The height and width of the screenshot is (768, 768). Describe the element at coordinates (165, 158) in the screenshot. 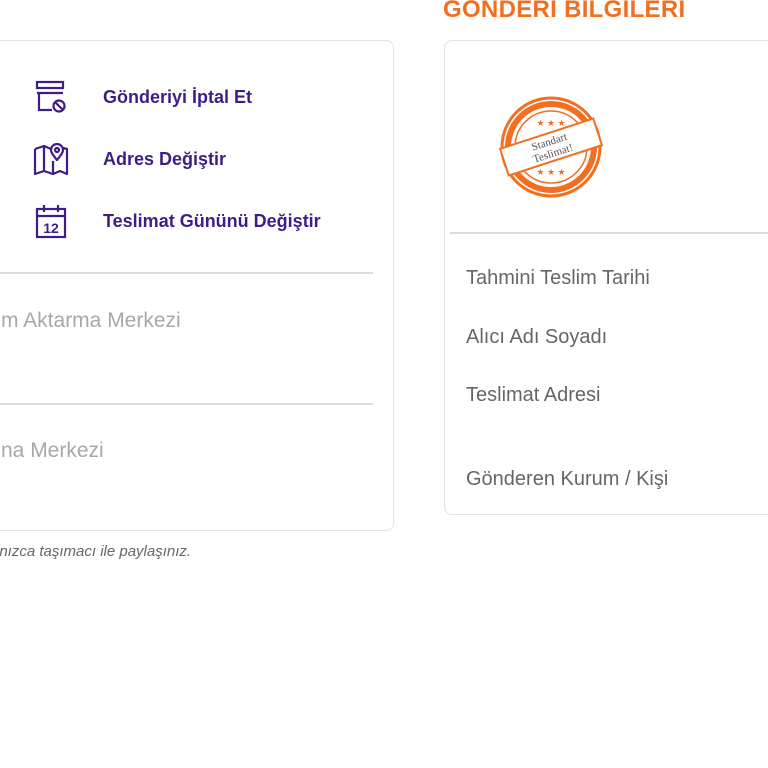

I see `change-address-label: Adres Değiştir` at that location.